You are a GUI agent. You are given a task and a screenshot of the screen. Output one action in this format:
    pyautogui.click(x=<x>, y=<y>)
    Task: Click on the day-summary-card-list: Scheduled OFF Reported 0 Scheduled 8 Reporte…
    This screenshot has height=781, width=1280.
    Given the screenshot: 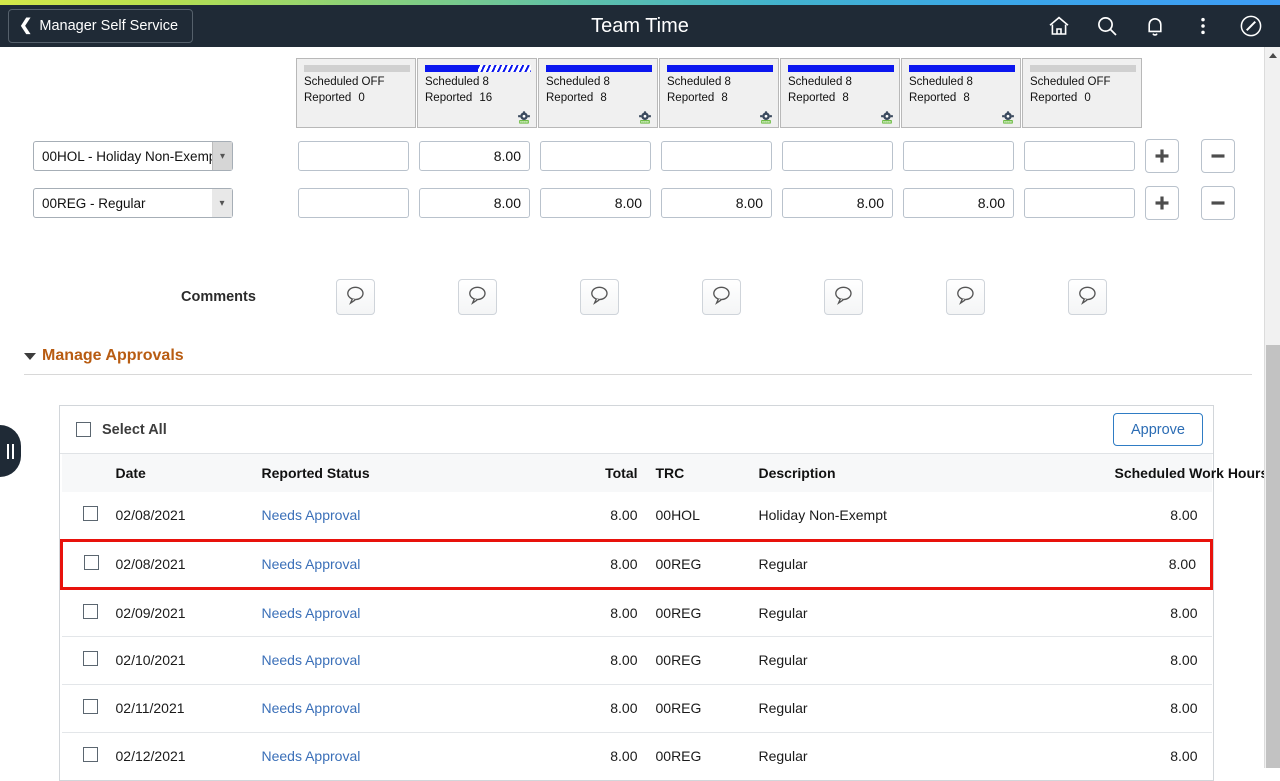 What is the action you would take?
    pyautogui.click(x=719, y=93)
    